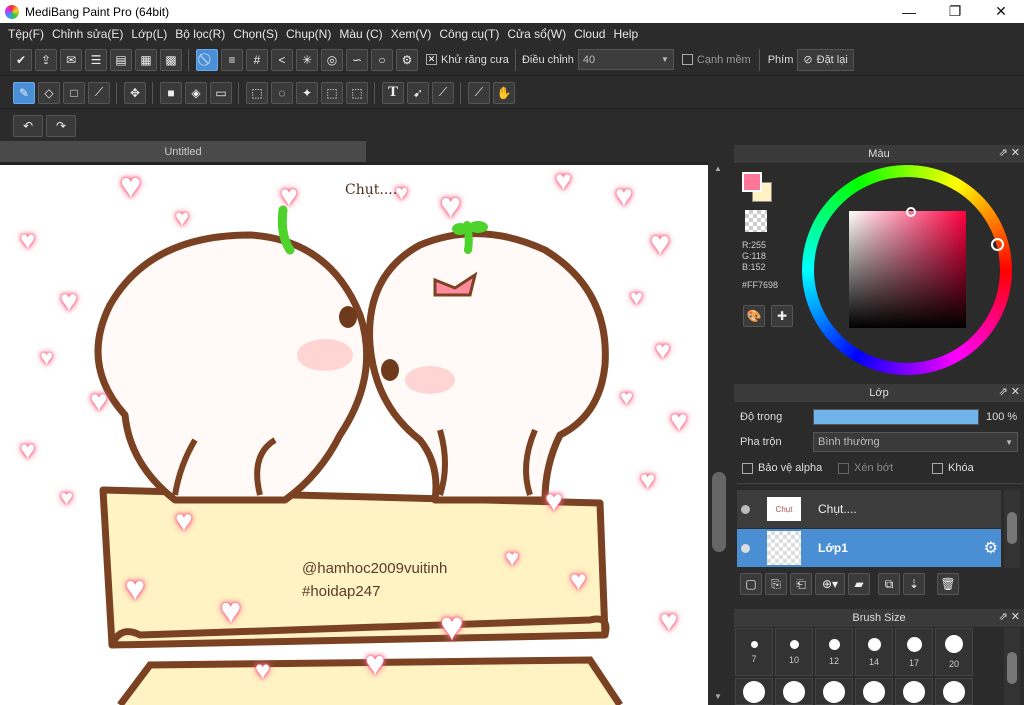  What do you see at coordinates (718, 696) in the screenshot?
I see `scroll-down-icon: ▼` at bounding box center [718, 696].